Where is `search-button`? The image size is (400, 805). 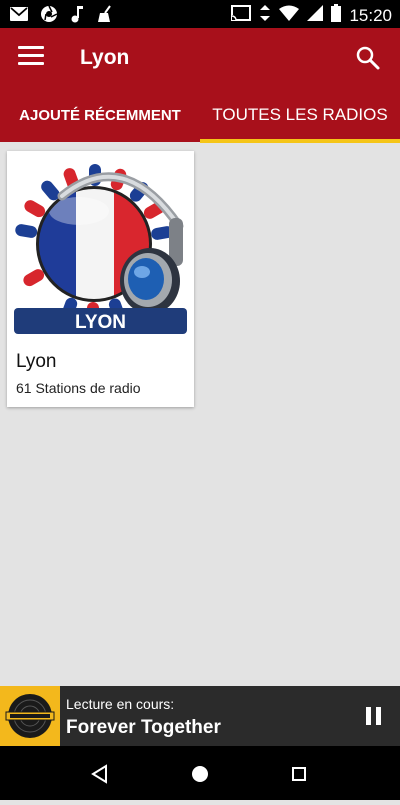 search-button is located at coordinates (368, 58).